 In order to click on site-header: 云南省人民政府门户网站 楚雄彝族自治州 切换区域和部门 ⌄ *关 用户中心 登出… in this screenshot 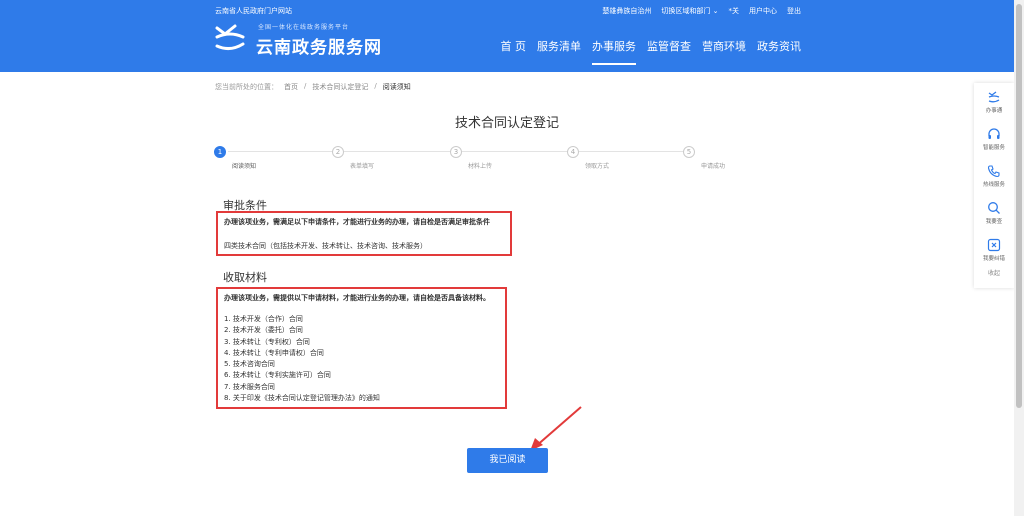, I will do `click(507, 36)`.